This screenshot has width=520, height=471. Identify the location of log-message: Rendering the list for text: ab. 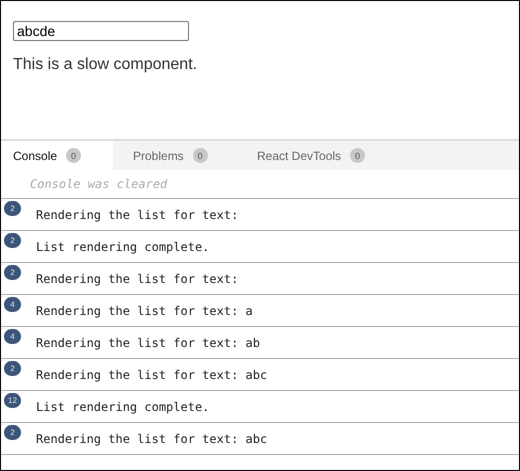
(148, 343).